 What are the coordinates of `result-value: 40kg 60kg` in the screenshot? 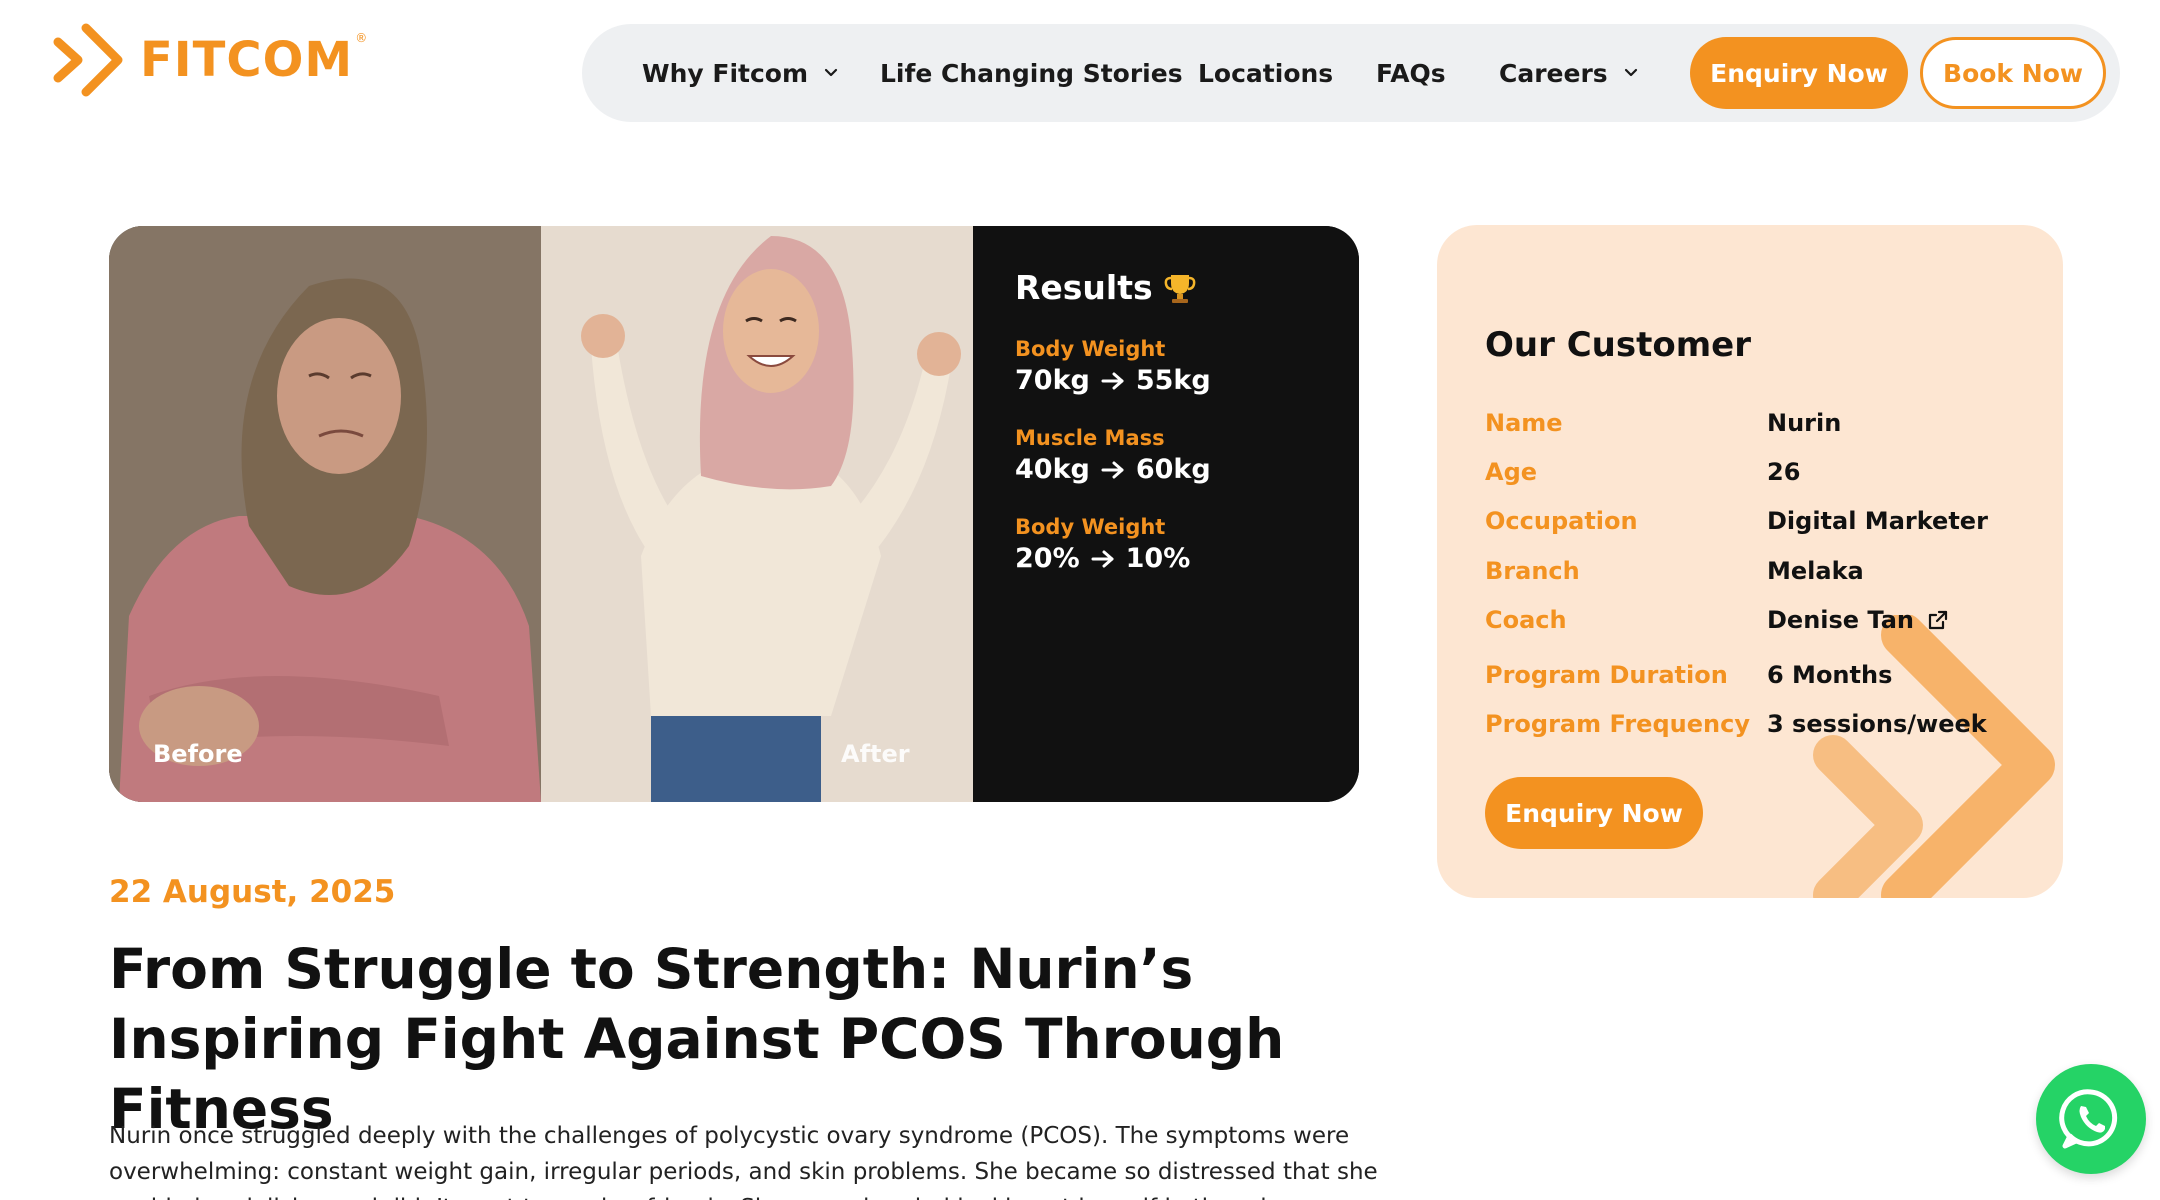 It's located at (1187, 469).